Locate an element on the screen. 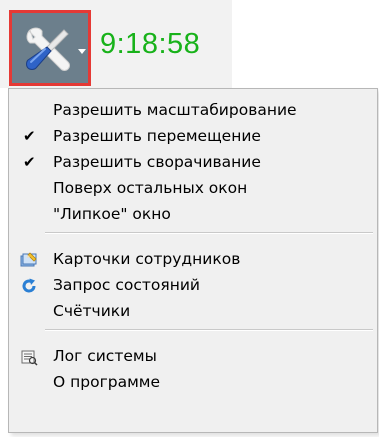 Image resolution: width=379 pixels, height=437 pixels. menu-item-label: Карточки сотрудников is located at coordinates (147, 259).